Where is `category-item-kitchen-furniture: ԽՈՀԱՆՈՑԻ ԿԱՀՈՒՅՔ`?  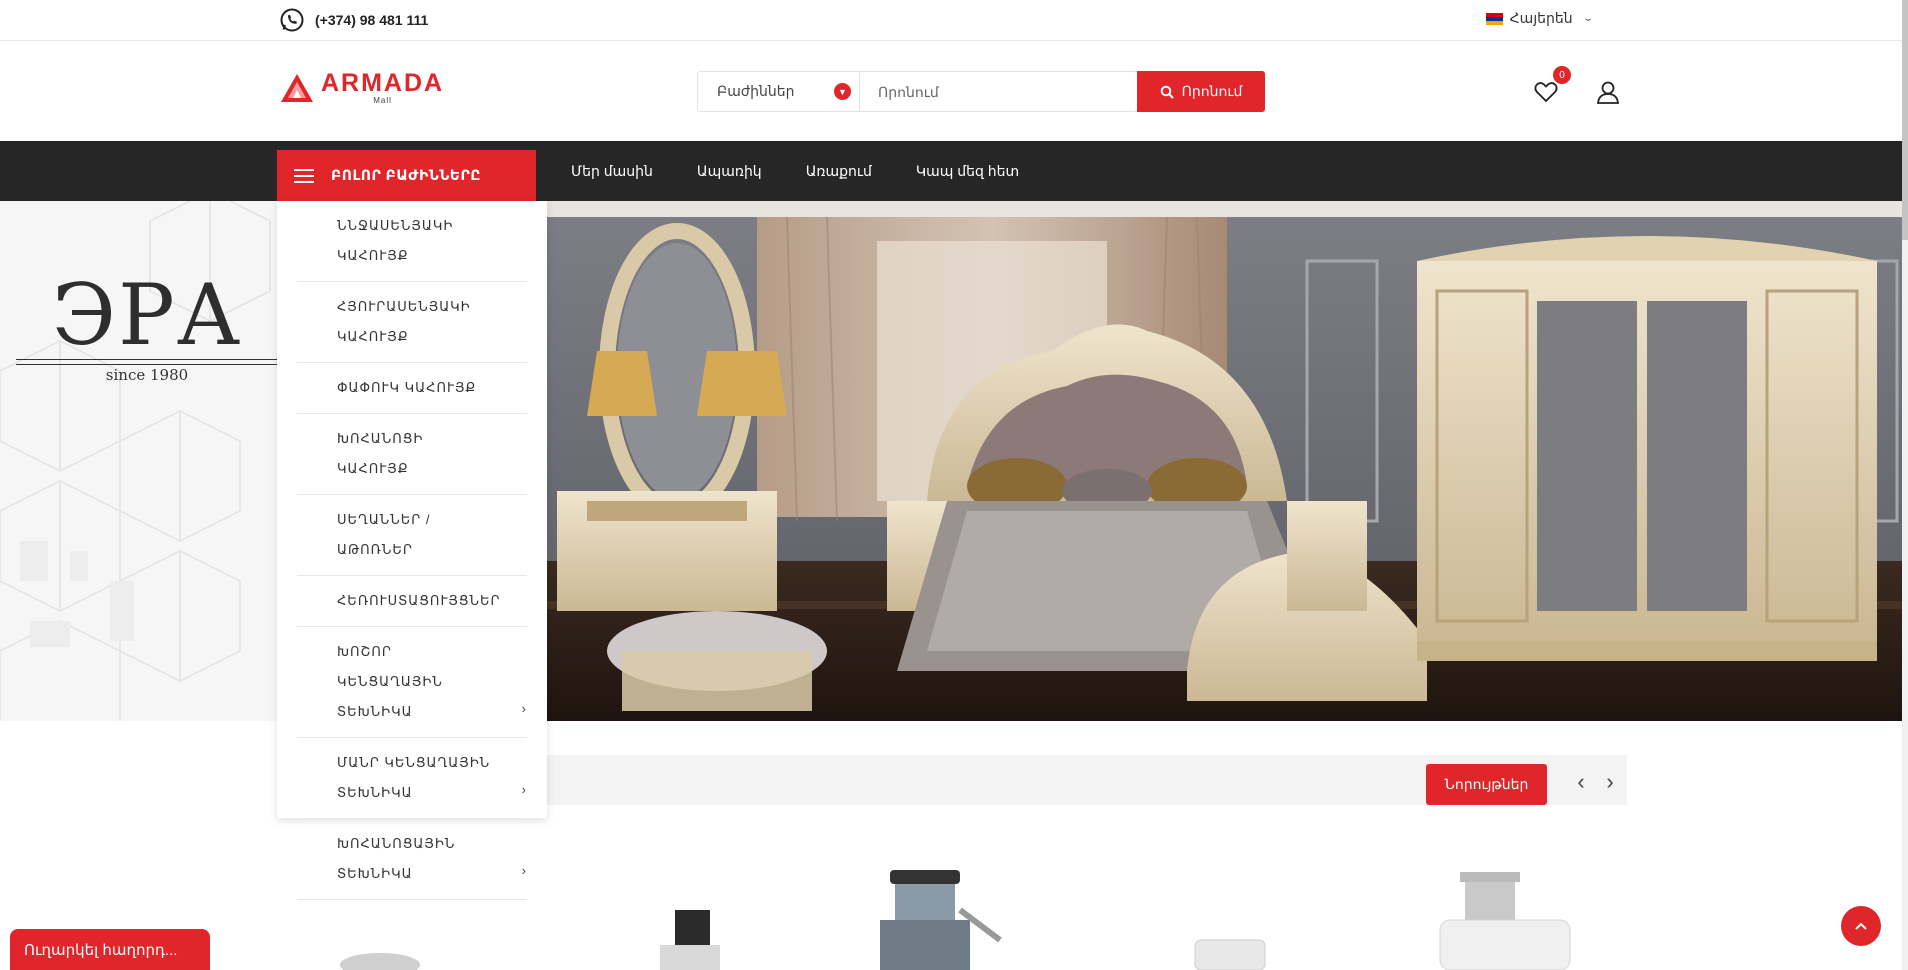
category-item-kitchen-furniture: ԽՈՀԱՆՈՑԻ ԿԱՀՈՒՅՔ is located at coordinates (412, 454).